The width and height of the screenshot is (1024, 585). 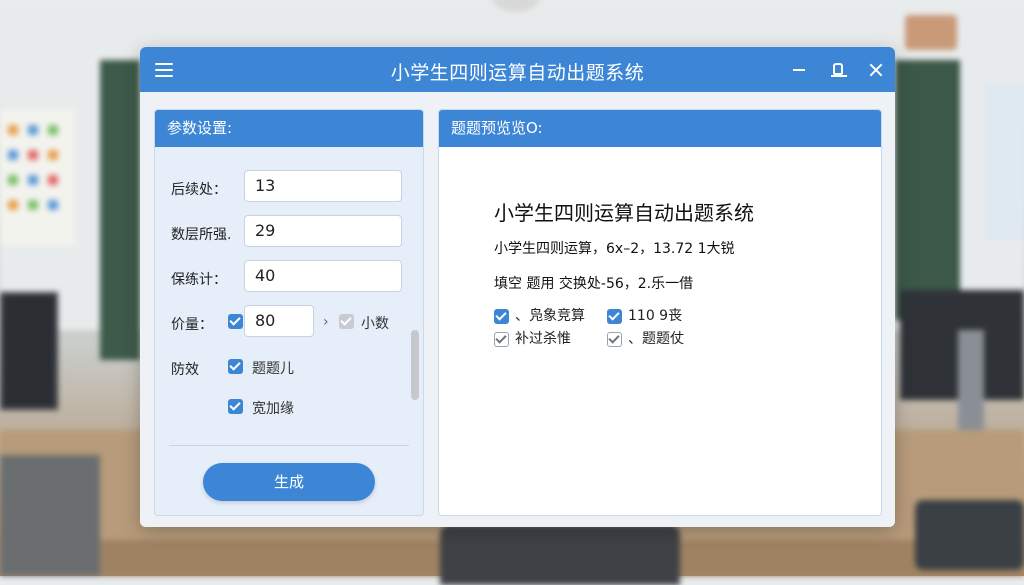 I want to click on close-icon, so click(x=876, y=70).